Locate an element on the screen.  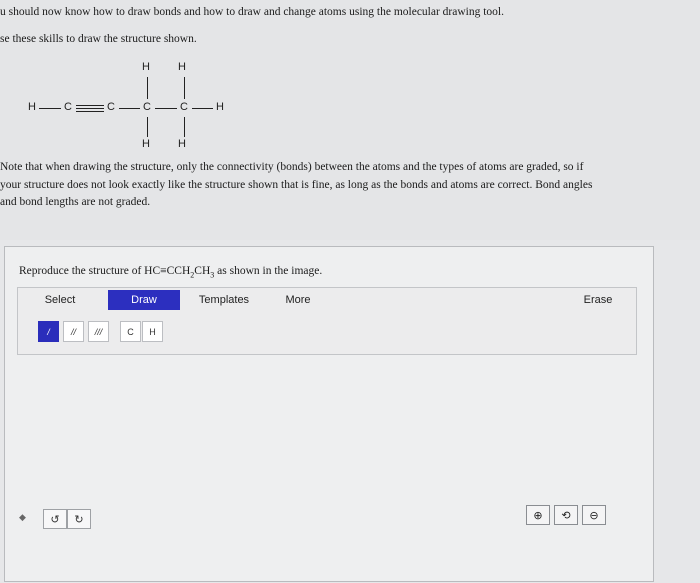
bond-c4-h-bottom is located at coordinates (184, 127).